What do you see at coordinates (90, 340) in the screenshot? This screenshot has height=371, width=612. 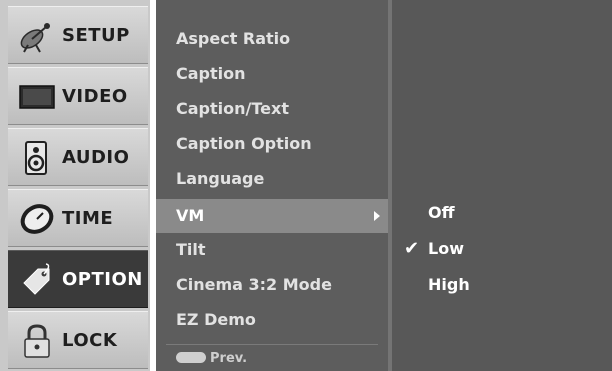 I see `nav-label: LOCK` at bounding box center [90, 340].